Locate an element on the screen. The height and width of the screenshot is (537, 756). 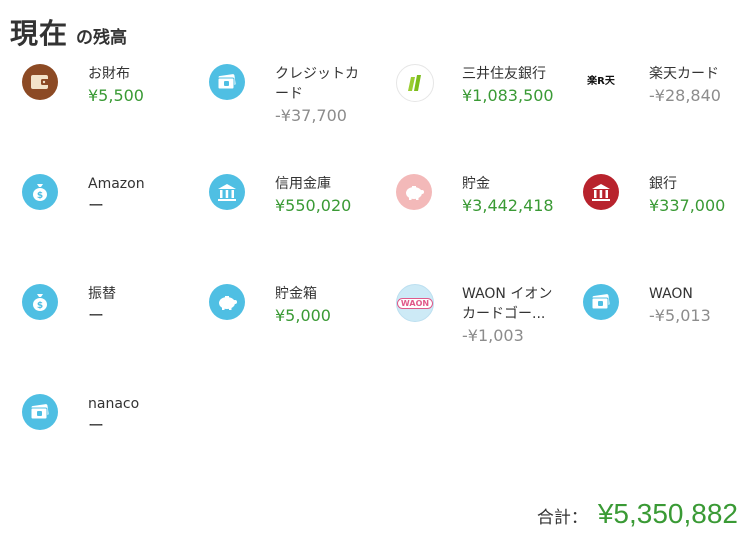
account-item: クレジットカード -¥37,700 is located at coordinates (277, 112).